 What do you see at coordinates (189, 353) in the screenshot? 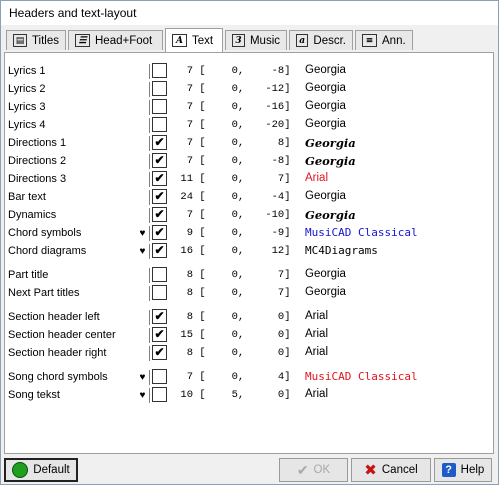
I see `font-size-value: 8` at bounding box center [189, 353].